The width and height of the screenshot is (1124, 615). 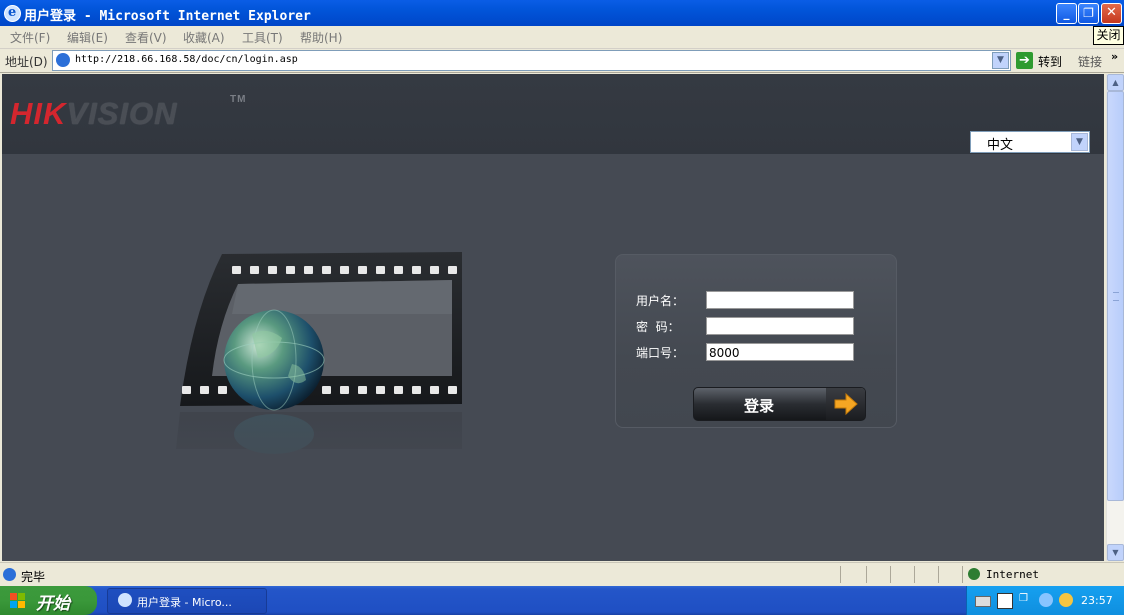 What do you see at coordinates (553, 114) in the screenshot?
I see `page-header: HIKVISION TM 中文 ▼` at bounding box center [553, 114].